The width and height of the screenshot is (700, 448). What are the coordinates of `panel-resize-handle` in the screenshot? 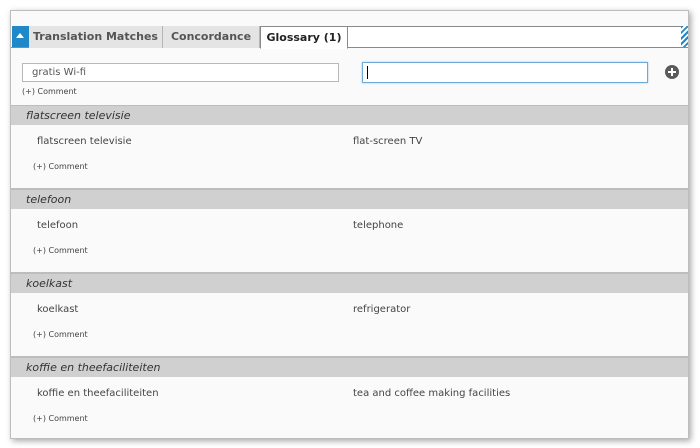 It's located at (684, 36).